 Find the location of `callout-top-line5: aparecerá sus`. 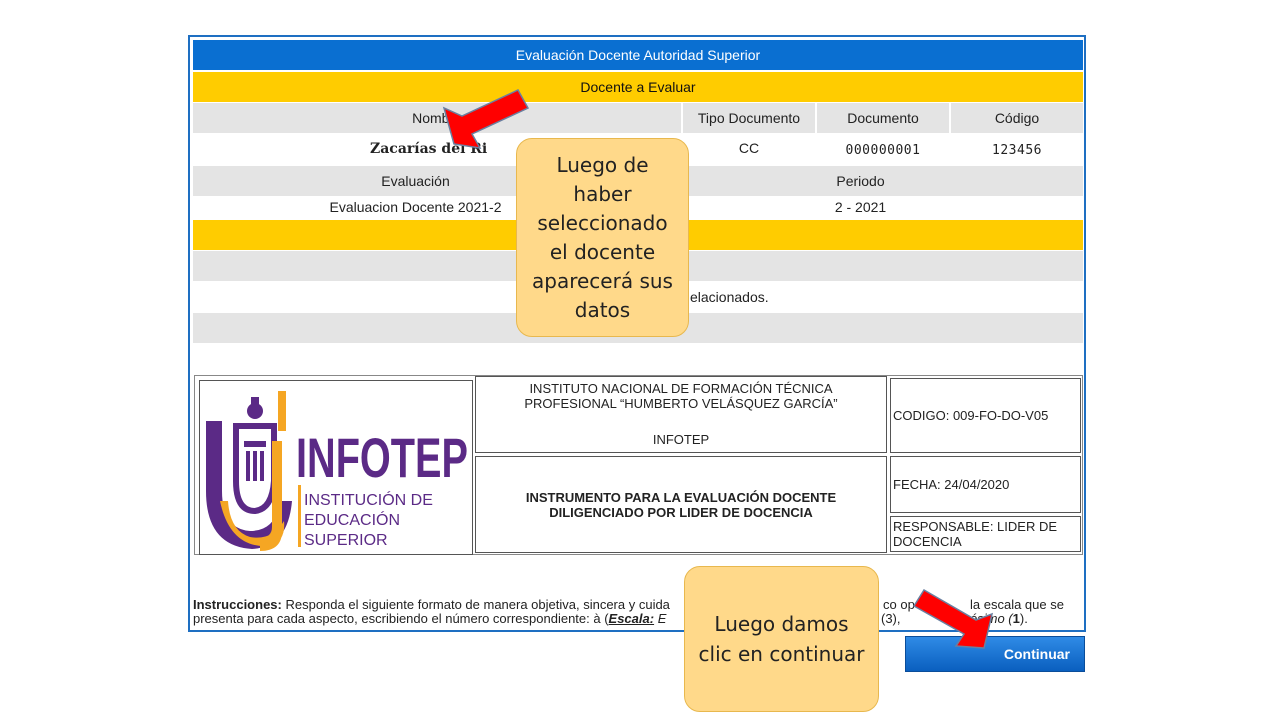

callout-top-line5: aparecerá sus is located at coordinates (602, 280).